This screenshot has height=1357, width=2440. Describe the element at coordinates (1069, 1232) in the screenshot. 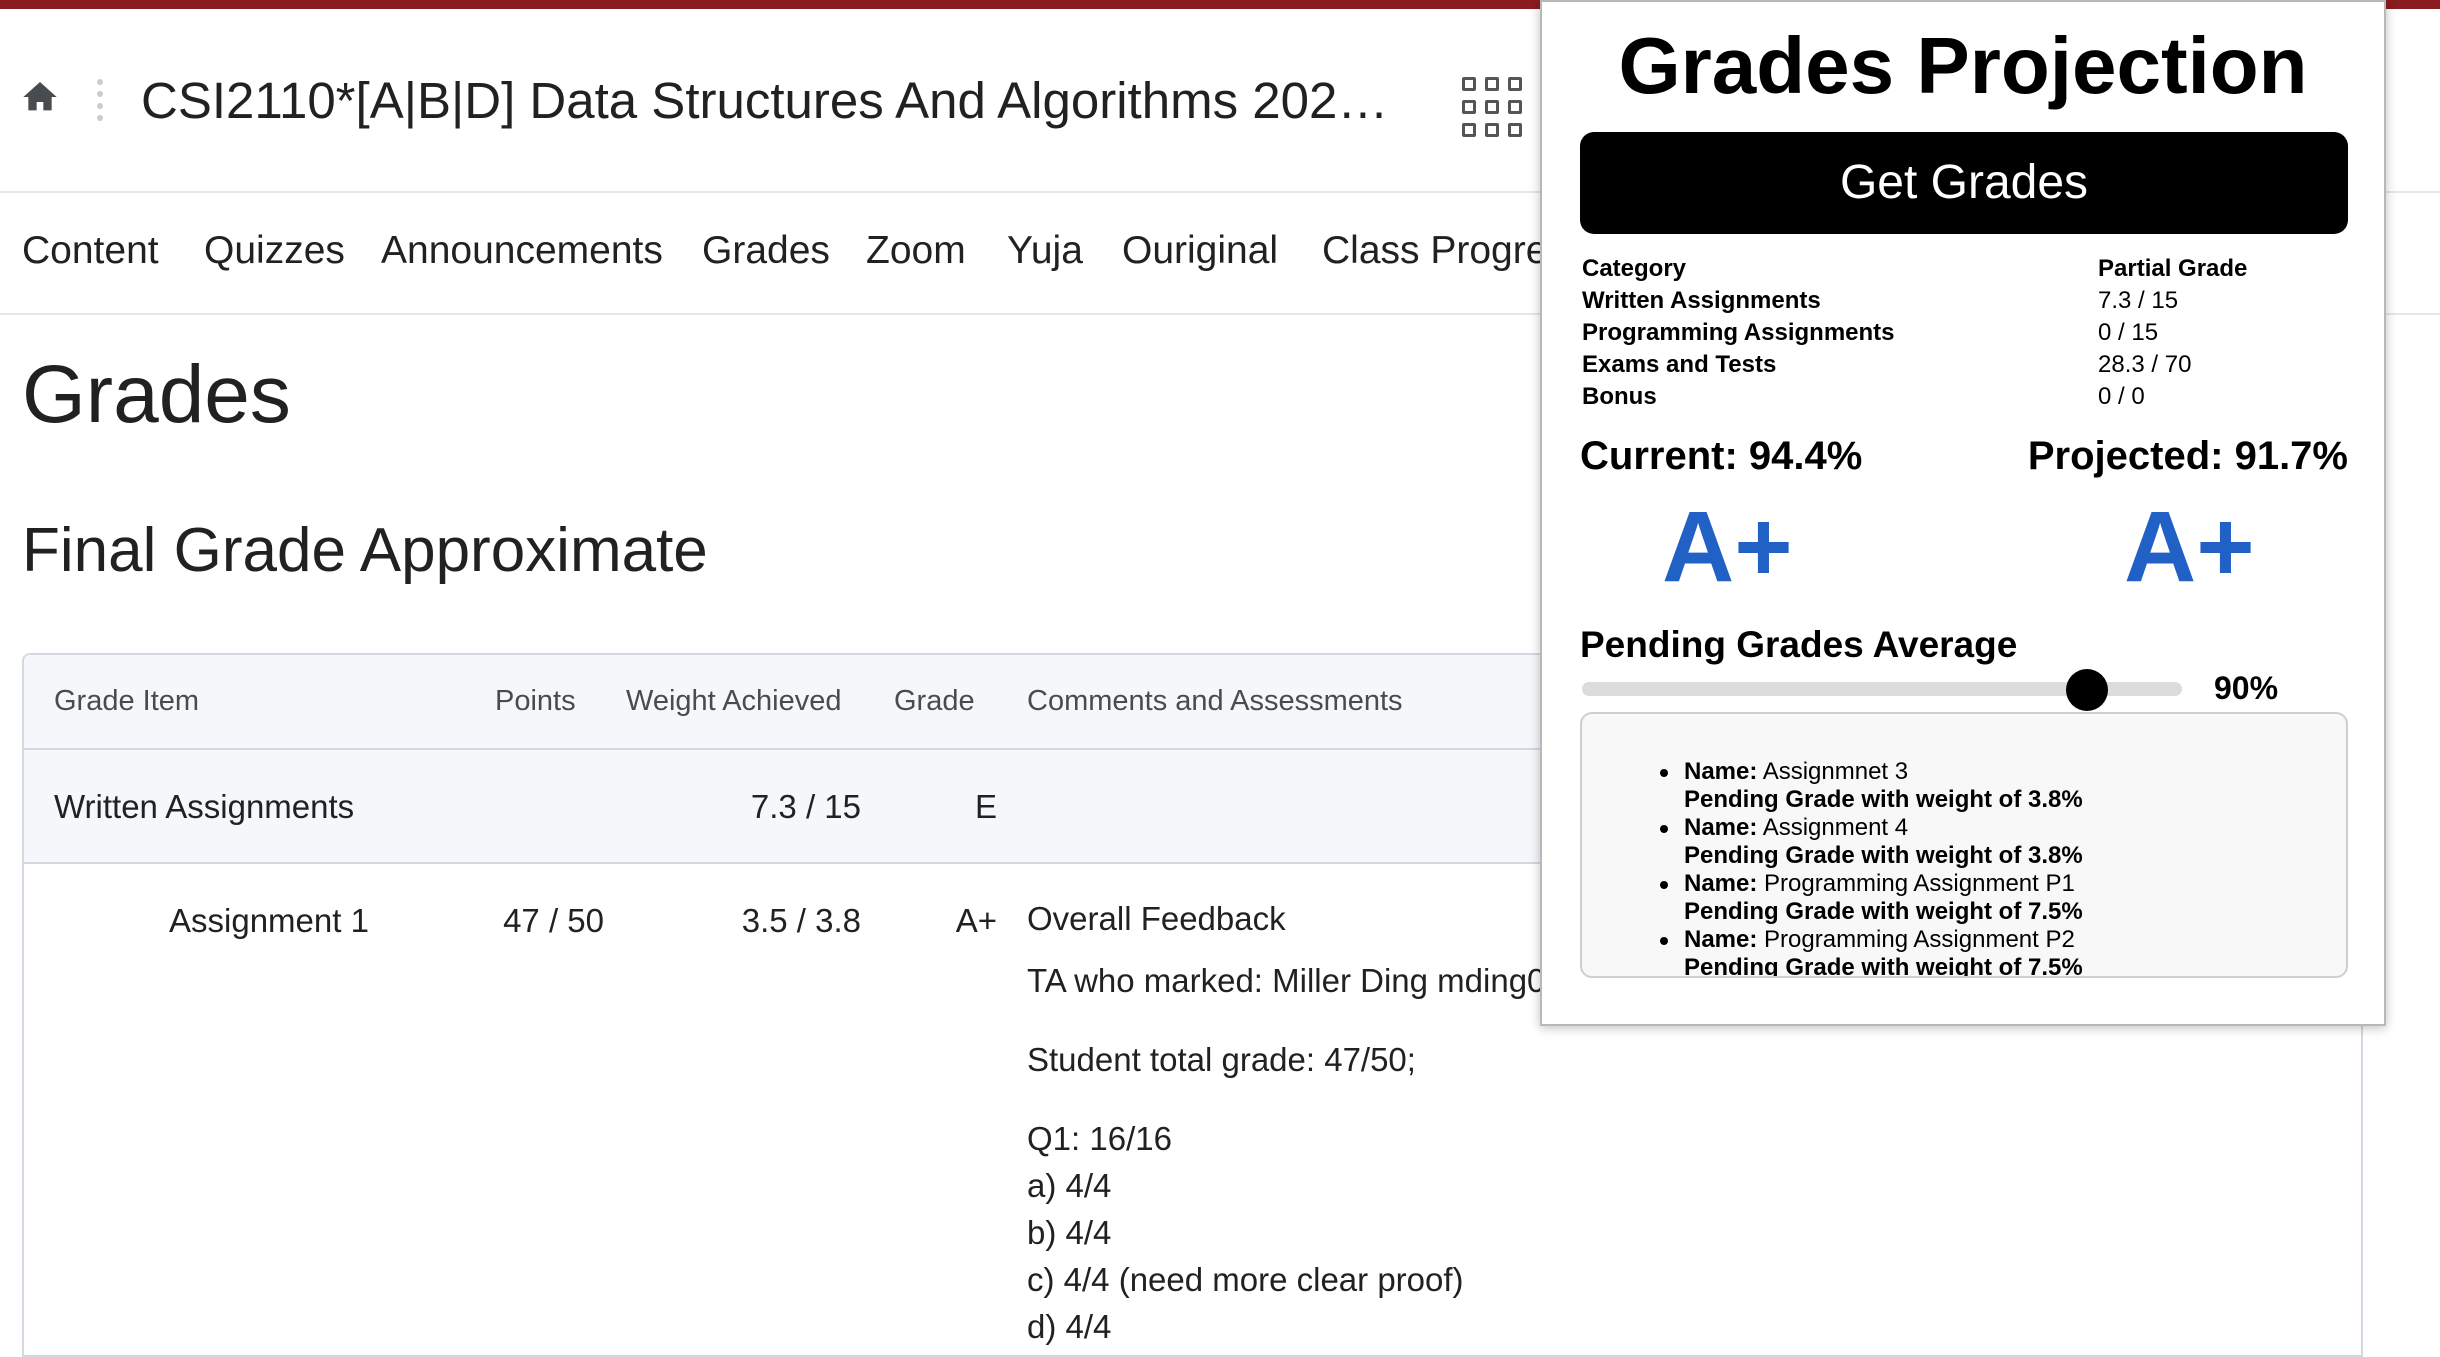

I see `feedback-line: b) 4/4` at that location.